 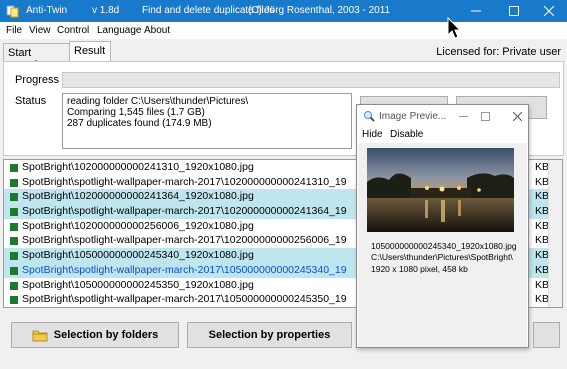 What do you see at coordinates (442, 257) in the screenshot?
I see `preview-path: C:\Users\thunder\Pictures\SpotBright\` at bounding box center [442, 257].